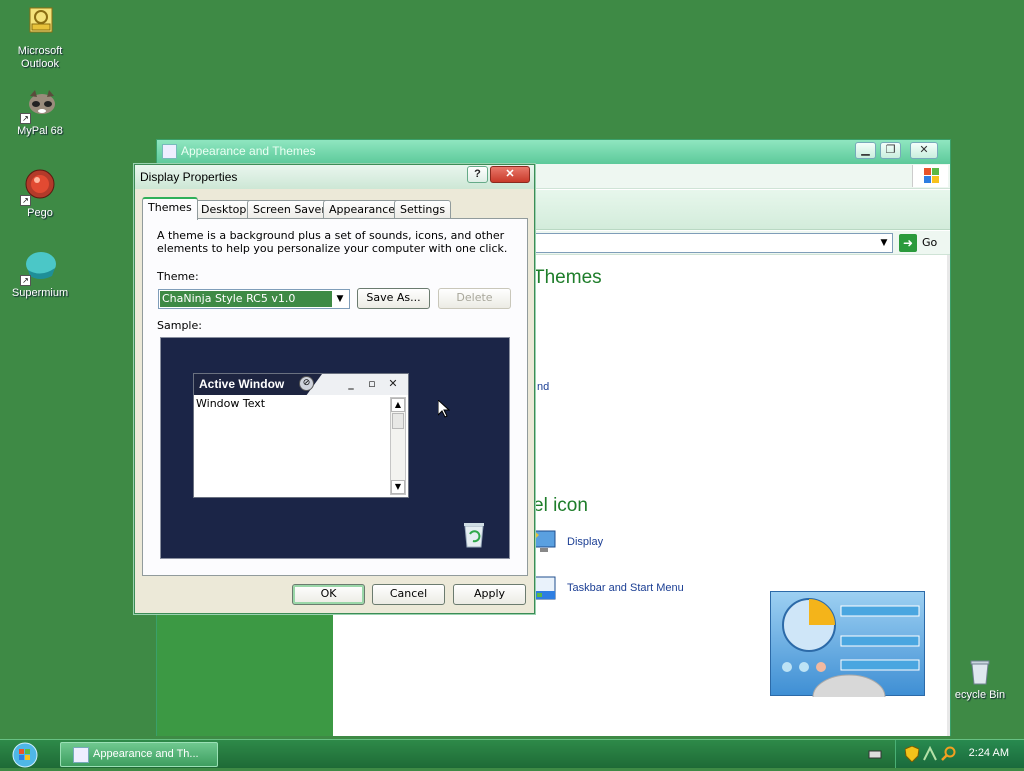 This screenshot has width=1024, height=771. What do you see at coordinates (39, 187) in the screenshot?
I see `pego-icon: ↗` at bounding box center [39, 187].